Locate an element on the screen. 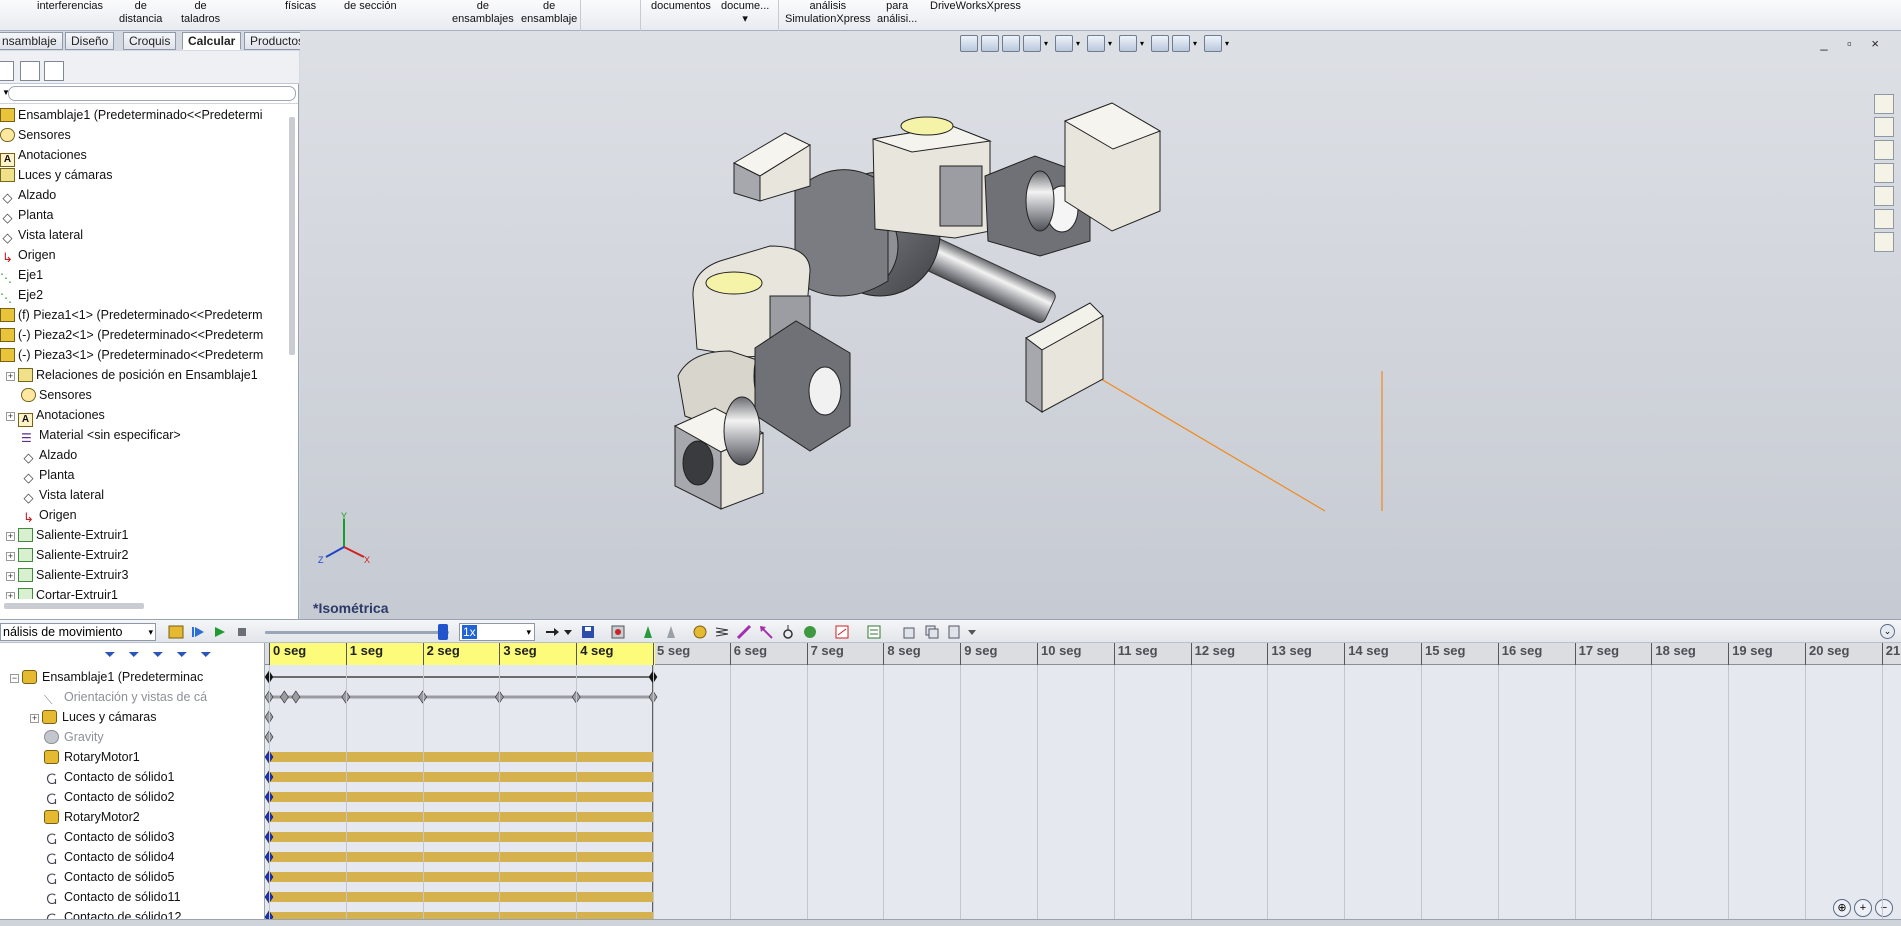 This screenshot has width=1901, height=926. motion-tree-item: + Luces y cámaras is located at coordinates (93, 717).